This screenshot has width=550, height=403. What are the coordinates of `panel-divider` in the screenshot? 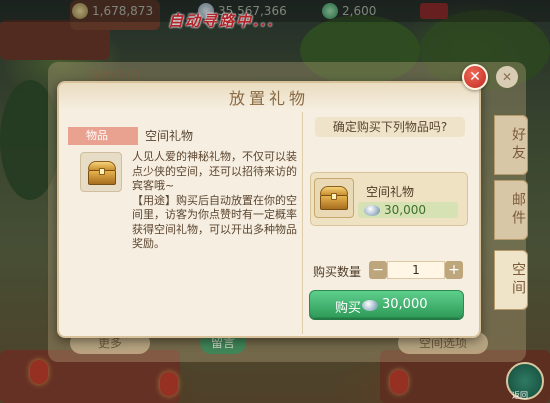 It's located at (302, 223).